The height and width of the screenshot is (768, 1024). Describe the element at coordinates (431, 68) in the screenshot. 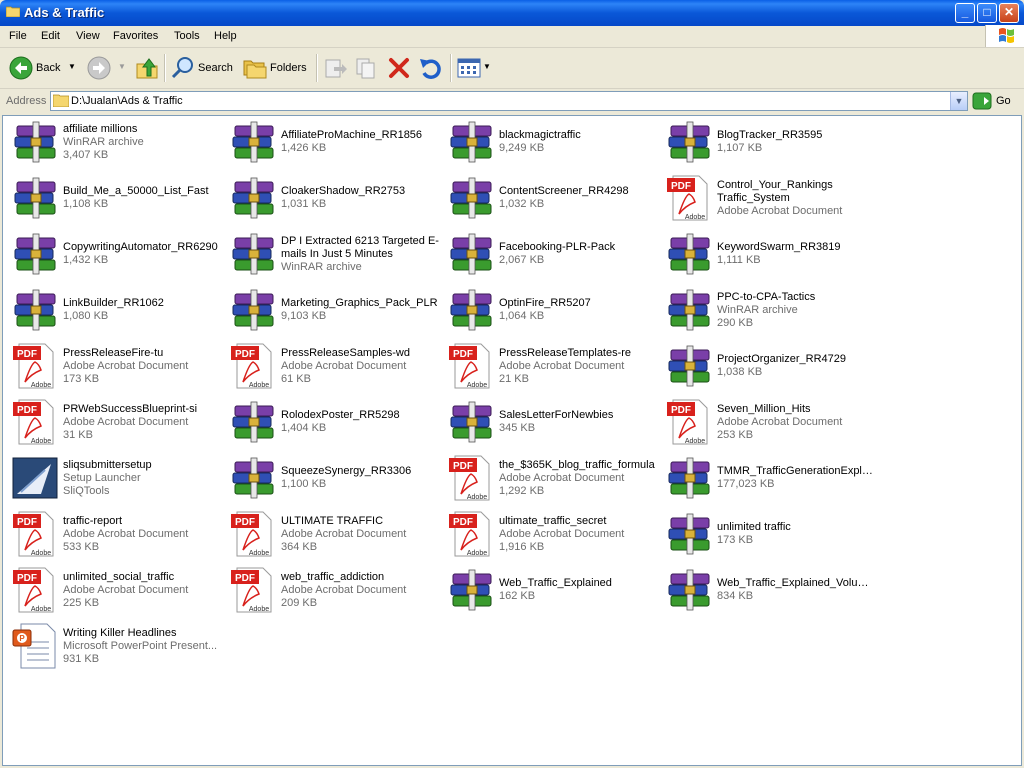

I see `undo-button` at that location.